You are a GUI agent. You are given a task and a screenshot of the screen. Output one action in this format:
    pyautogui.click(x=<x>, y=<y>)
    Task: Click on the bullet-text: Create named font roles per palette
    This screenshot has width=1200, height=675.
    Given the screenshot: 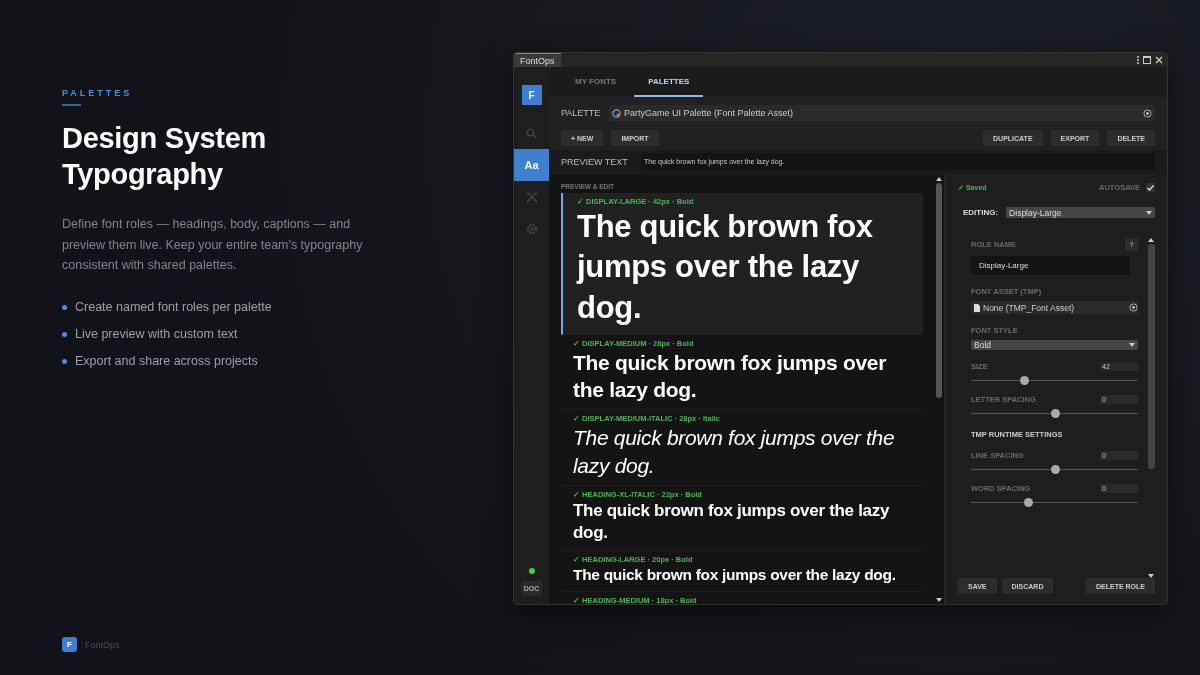 What is the action you would take?
    pyautogui.click(x=173, y=307)
    